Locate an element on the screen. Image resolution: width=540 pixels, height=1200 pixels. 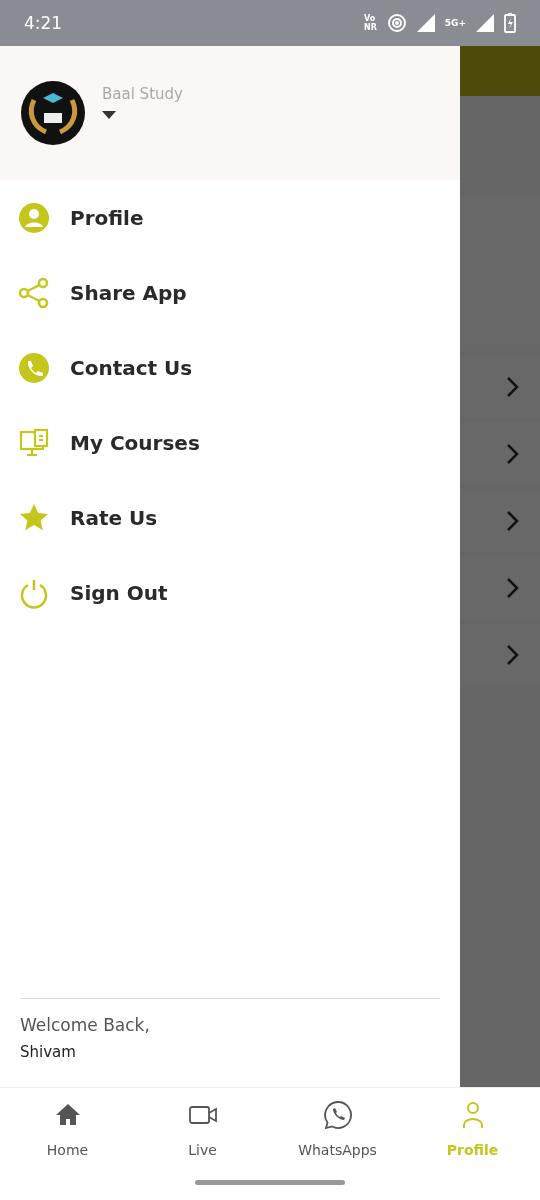
phone-icon is located at coordinates (34, 367).